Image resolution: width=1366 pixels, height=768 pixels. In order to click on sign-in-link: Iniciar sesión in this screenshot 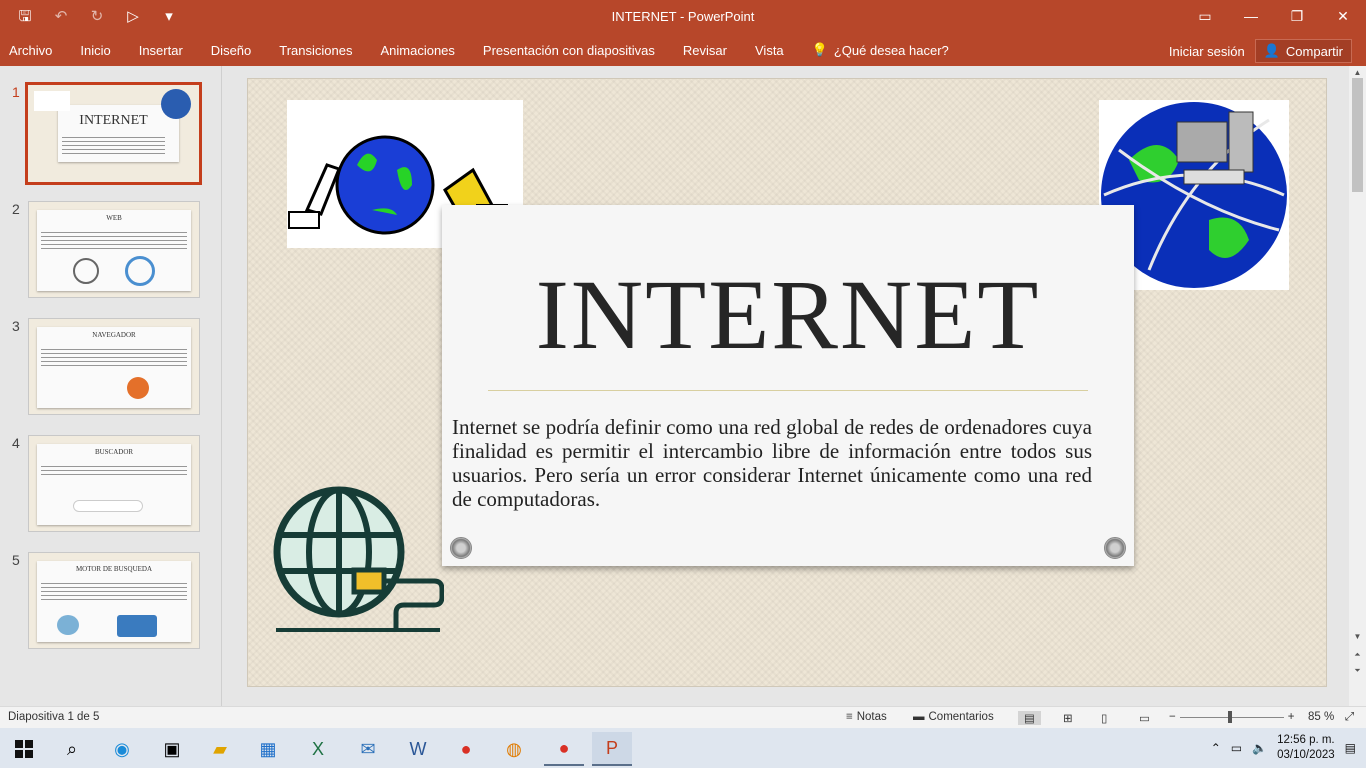, I will do `click(1207, 51)`.